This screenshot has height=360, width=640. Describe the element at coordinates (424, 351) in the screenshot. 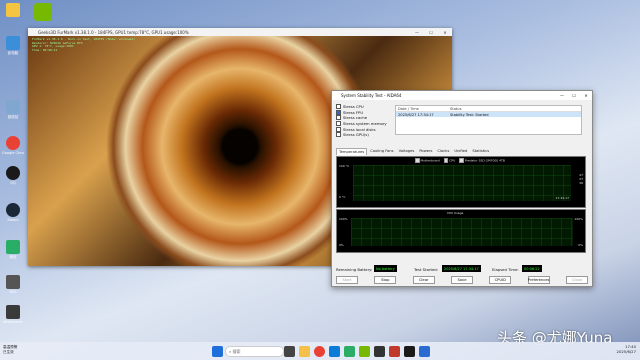

I see `aida64-icon` at that location.